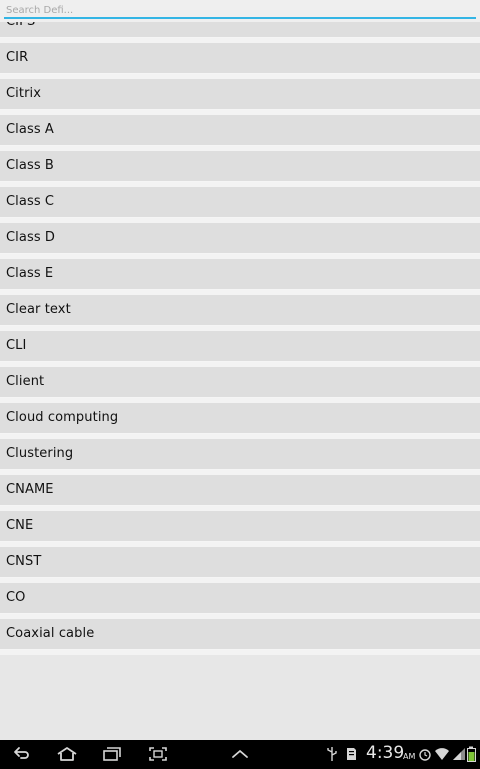  What do you see at coordinates (442, 754) in the screenshot?
I see `wifi-icon` at bounding box center [442, 754].